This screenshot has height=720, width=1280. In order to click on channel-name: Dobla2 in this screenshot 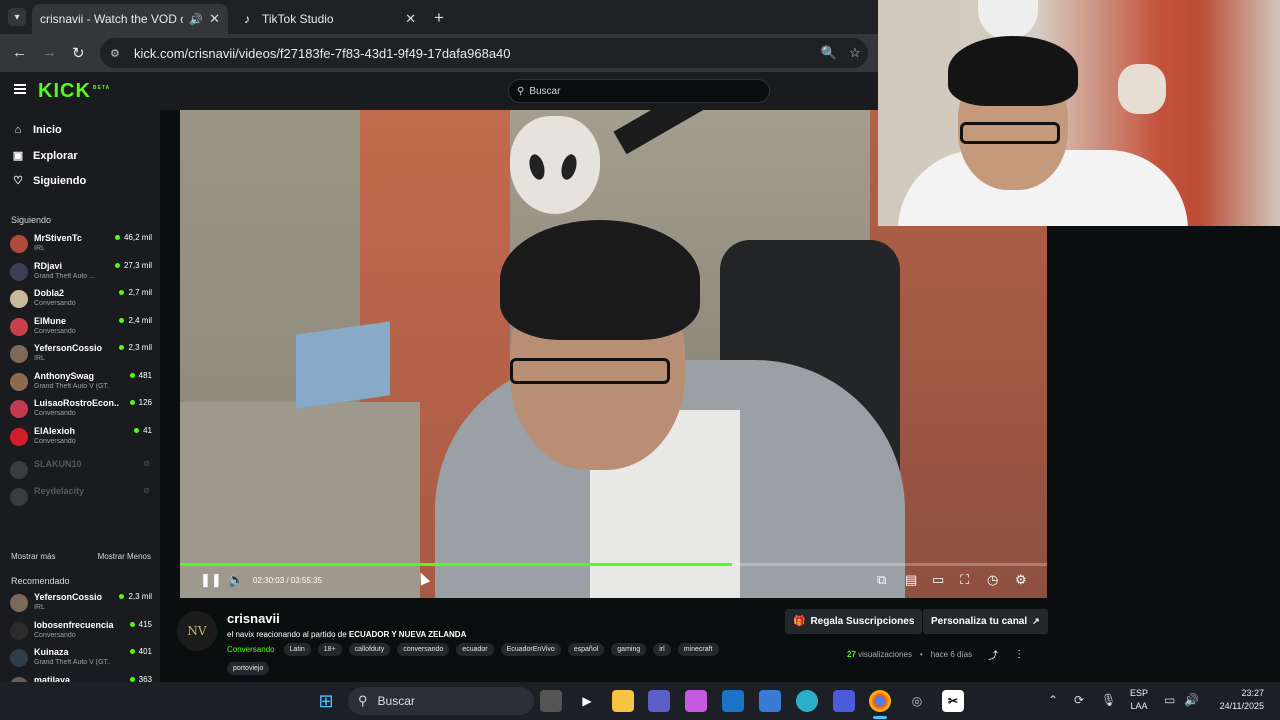, I will do `click(49, 293)`.